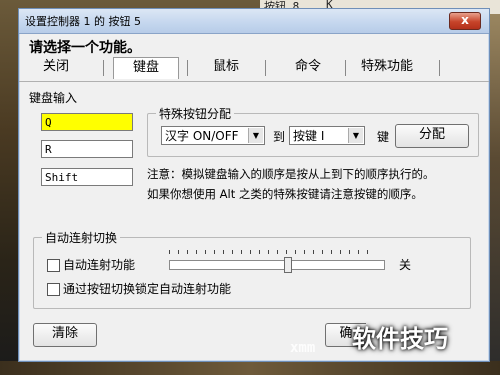  I want to click on to-label: 到, so click(279, 137).